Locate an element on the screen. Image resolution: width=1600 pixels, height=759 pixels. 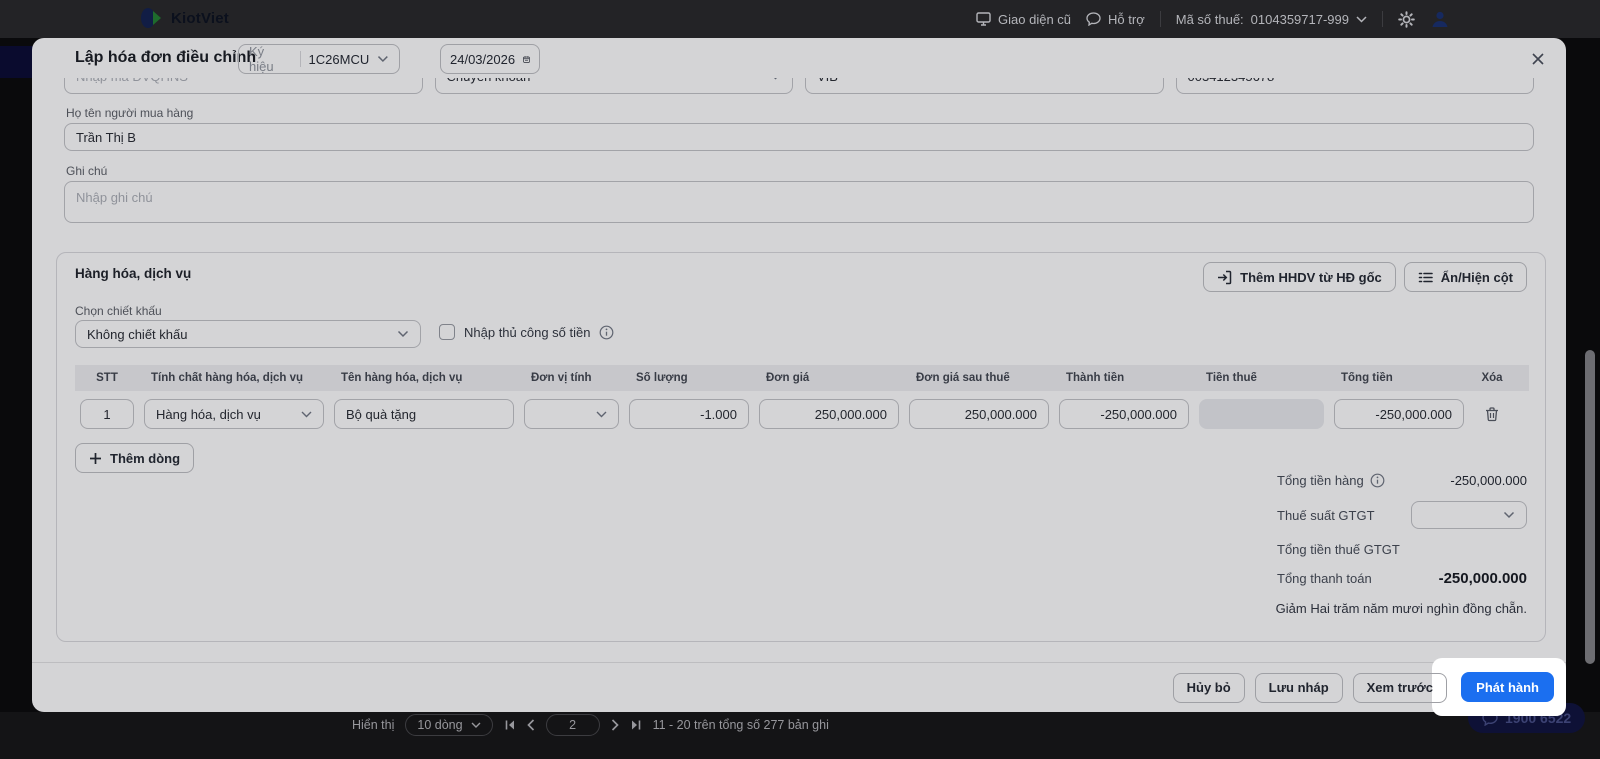
old-ui-label: Giao diện cũ is located at coordinates (1035, 19).